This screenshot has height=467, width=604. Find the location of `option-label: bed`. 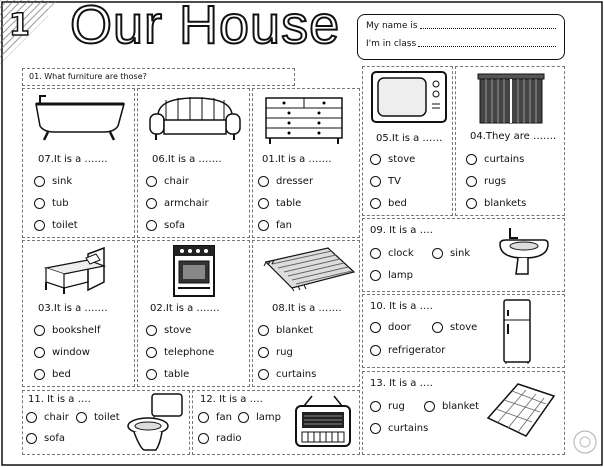

option-label: bed is located at coordinates (397, 203).